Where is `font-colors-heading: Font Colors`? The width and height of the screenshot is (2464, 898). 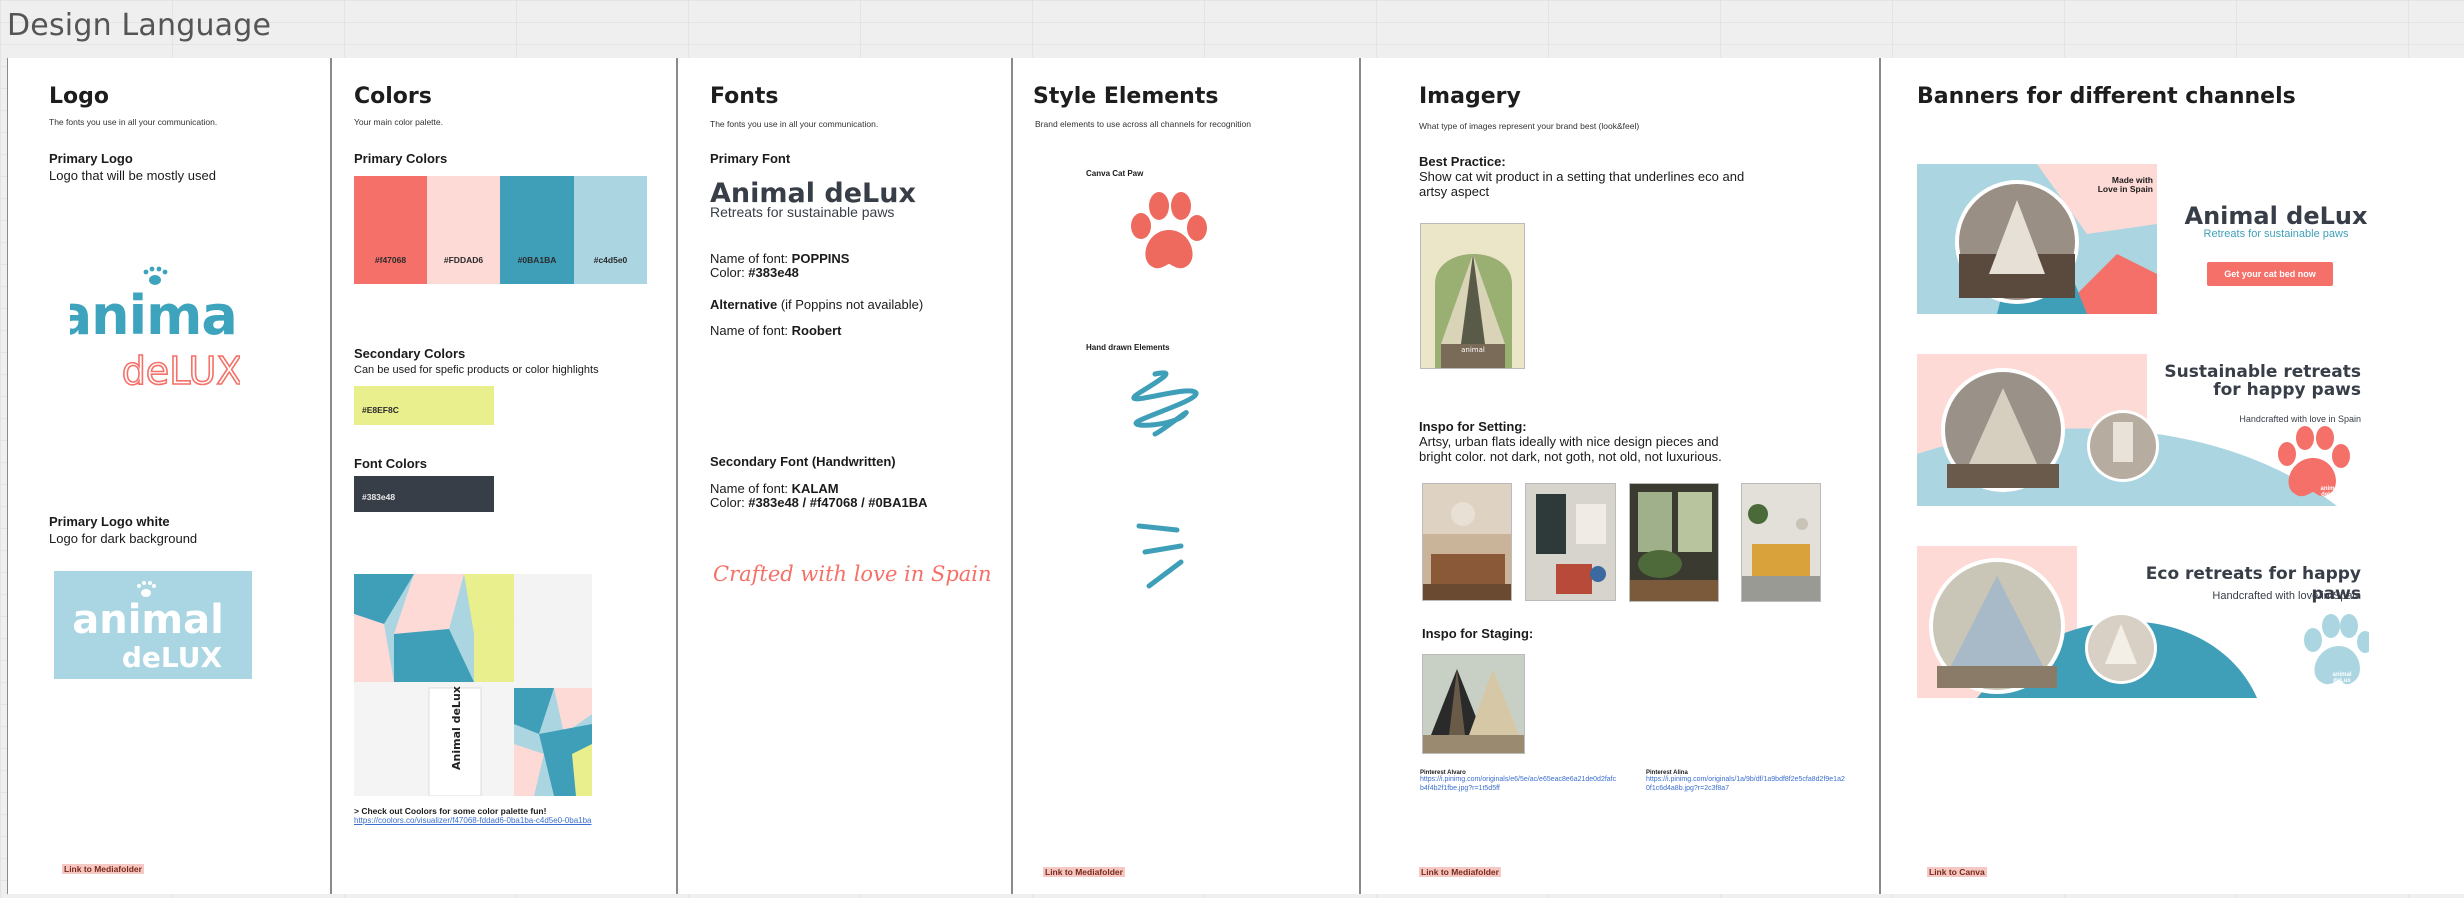 font-colors-heading: Font Colors is located at coordinates (390, 463).